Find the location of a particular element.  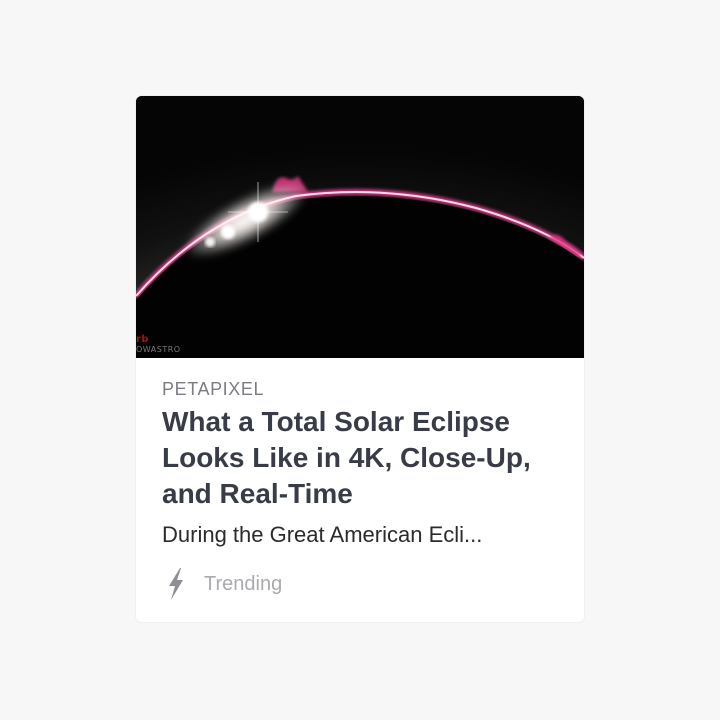

watermark-text: OWASTRO is located at coordinates (158, 349).